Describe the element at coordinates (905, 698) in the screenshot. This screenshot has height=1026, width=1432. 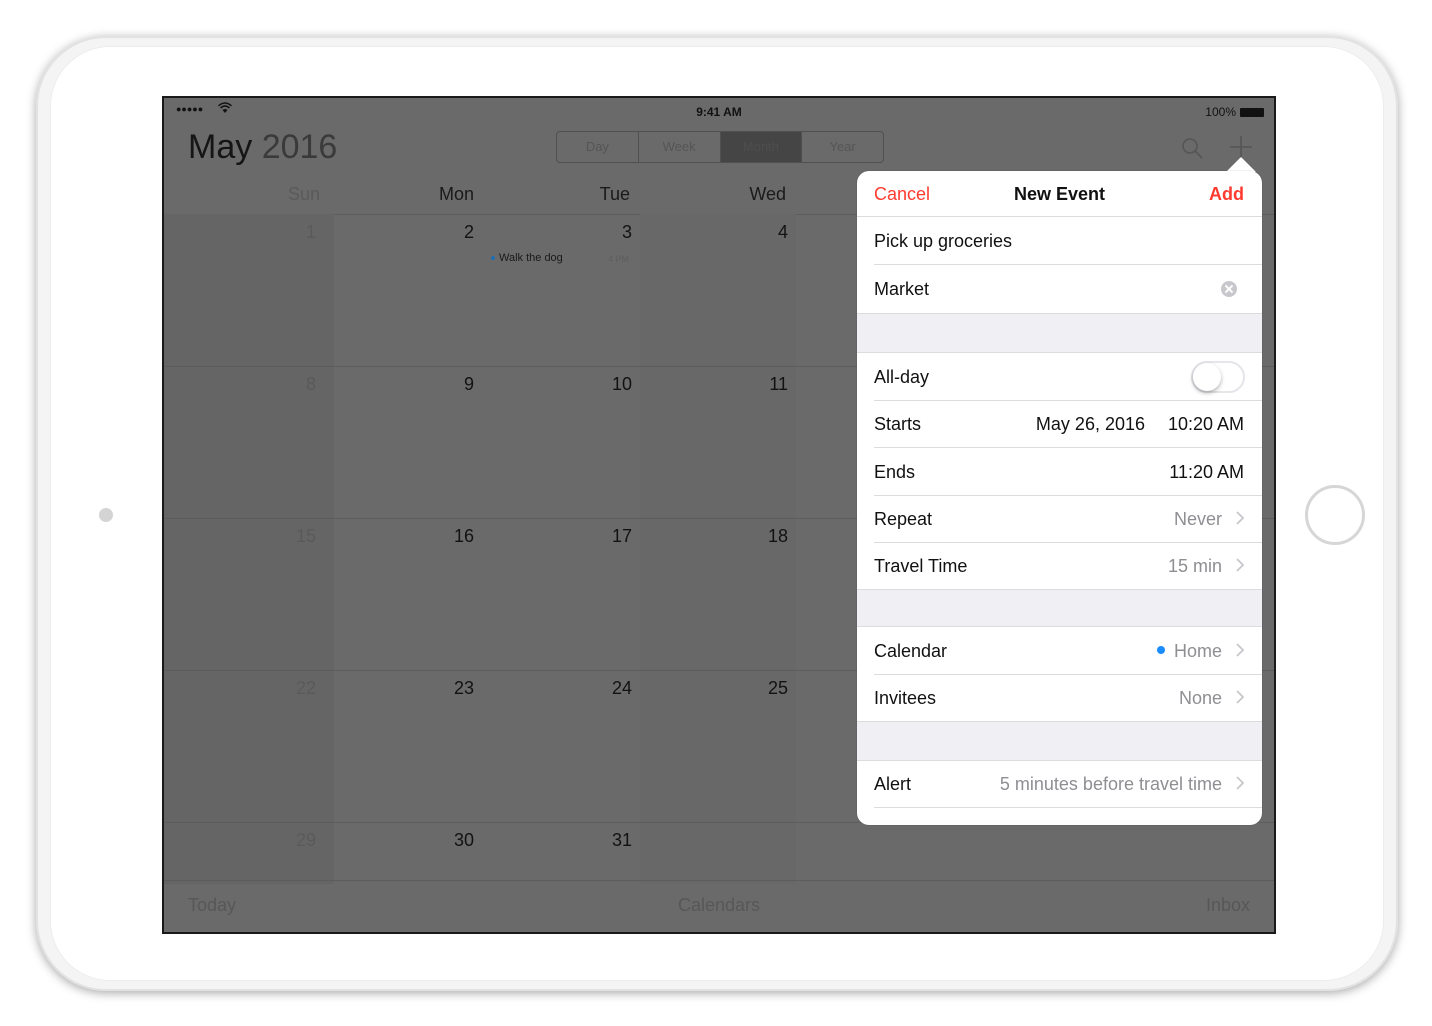
I see `invitees-label: Invitees` at that location.